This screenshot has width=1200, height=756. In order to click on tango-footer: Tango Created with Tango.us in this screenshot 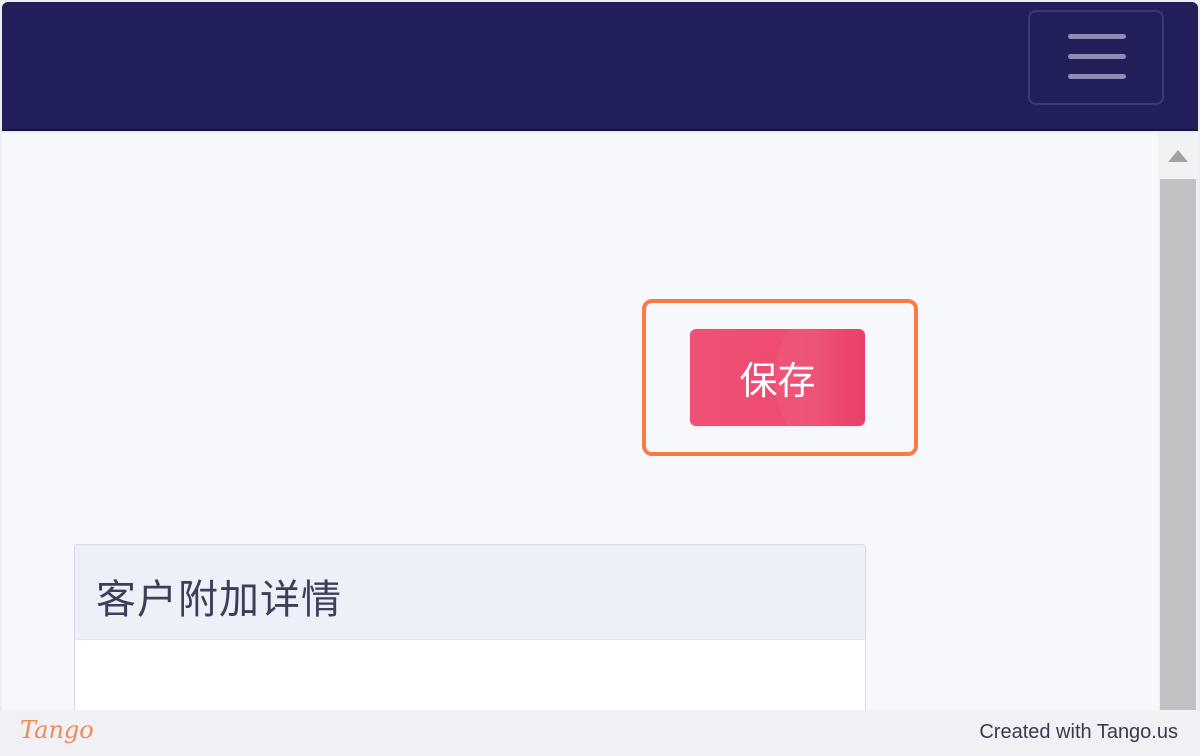, I will do `click(600, 733)`.